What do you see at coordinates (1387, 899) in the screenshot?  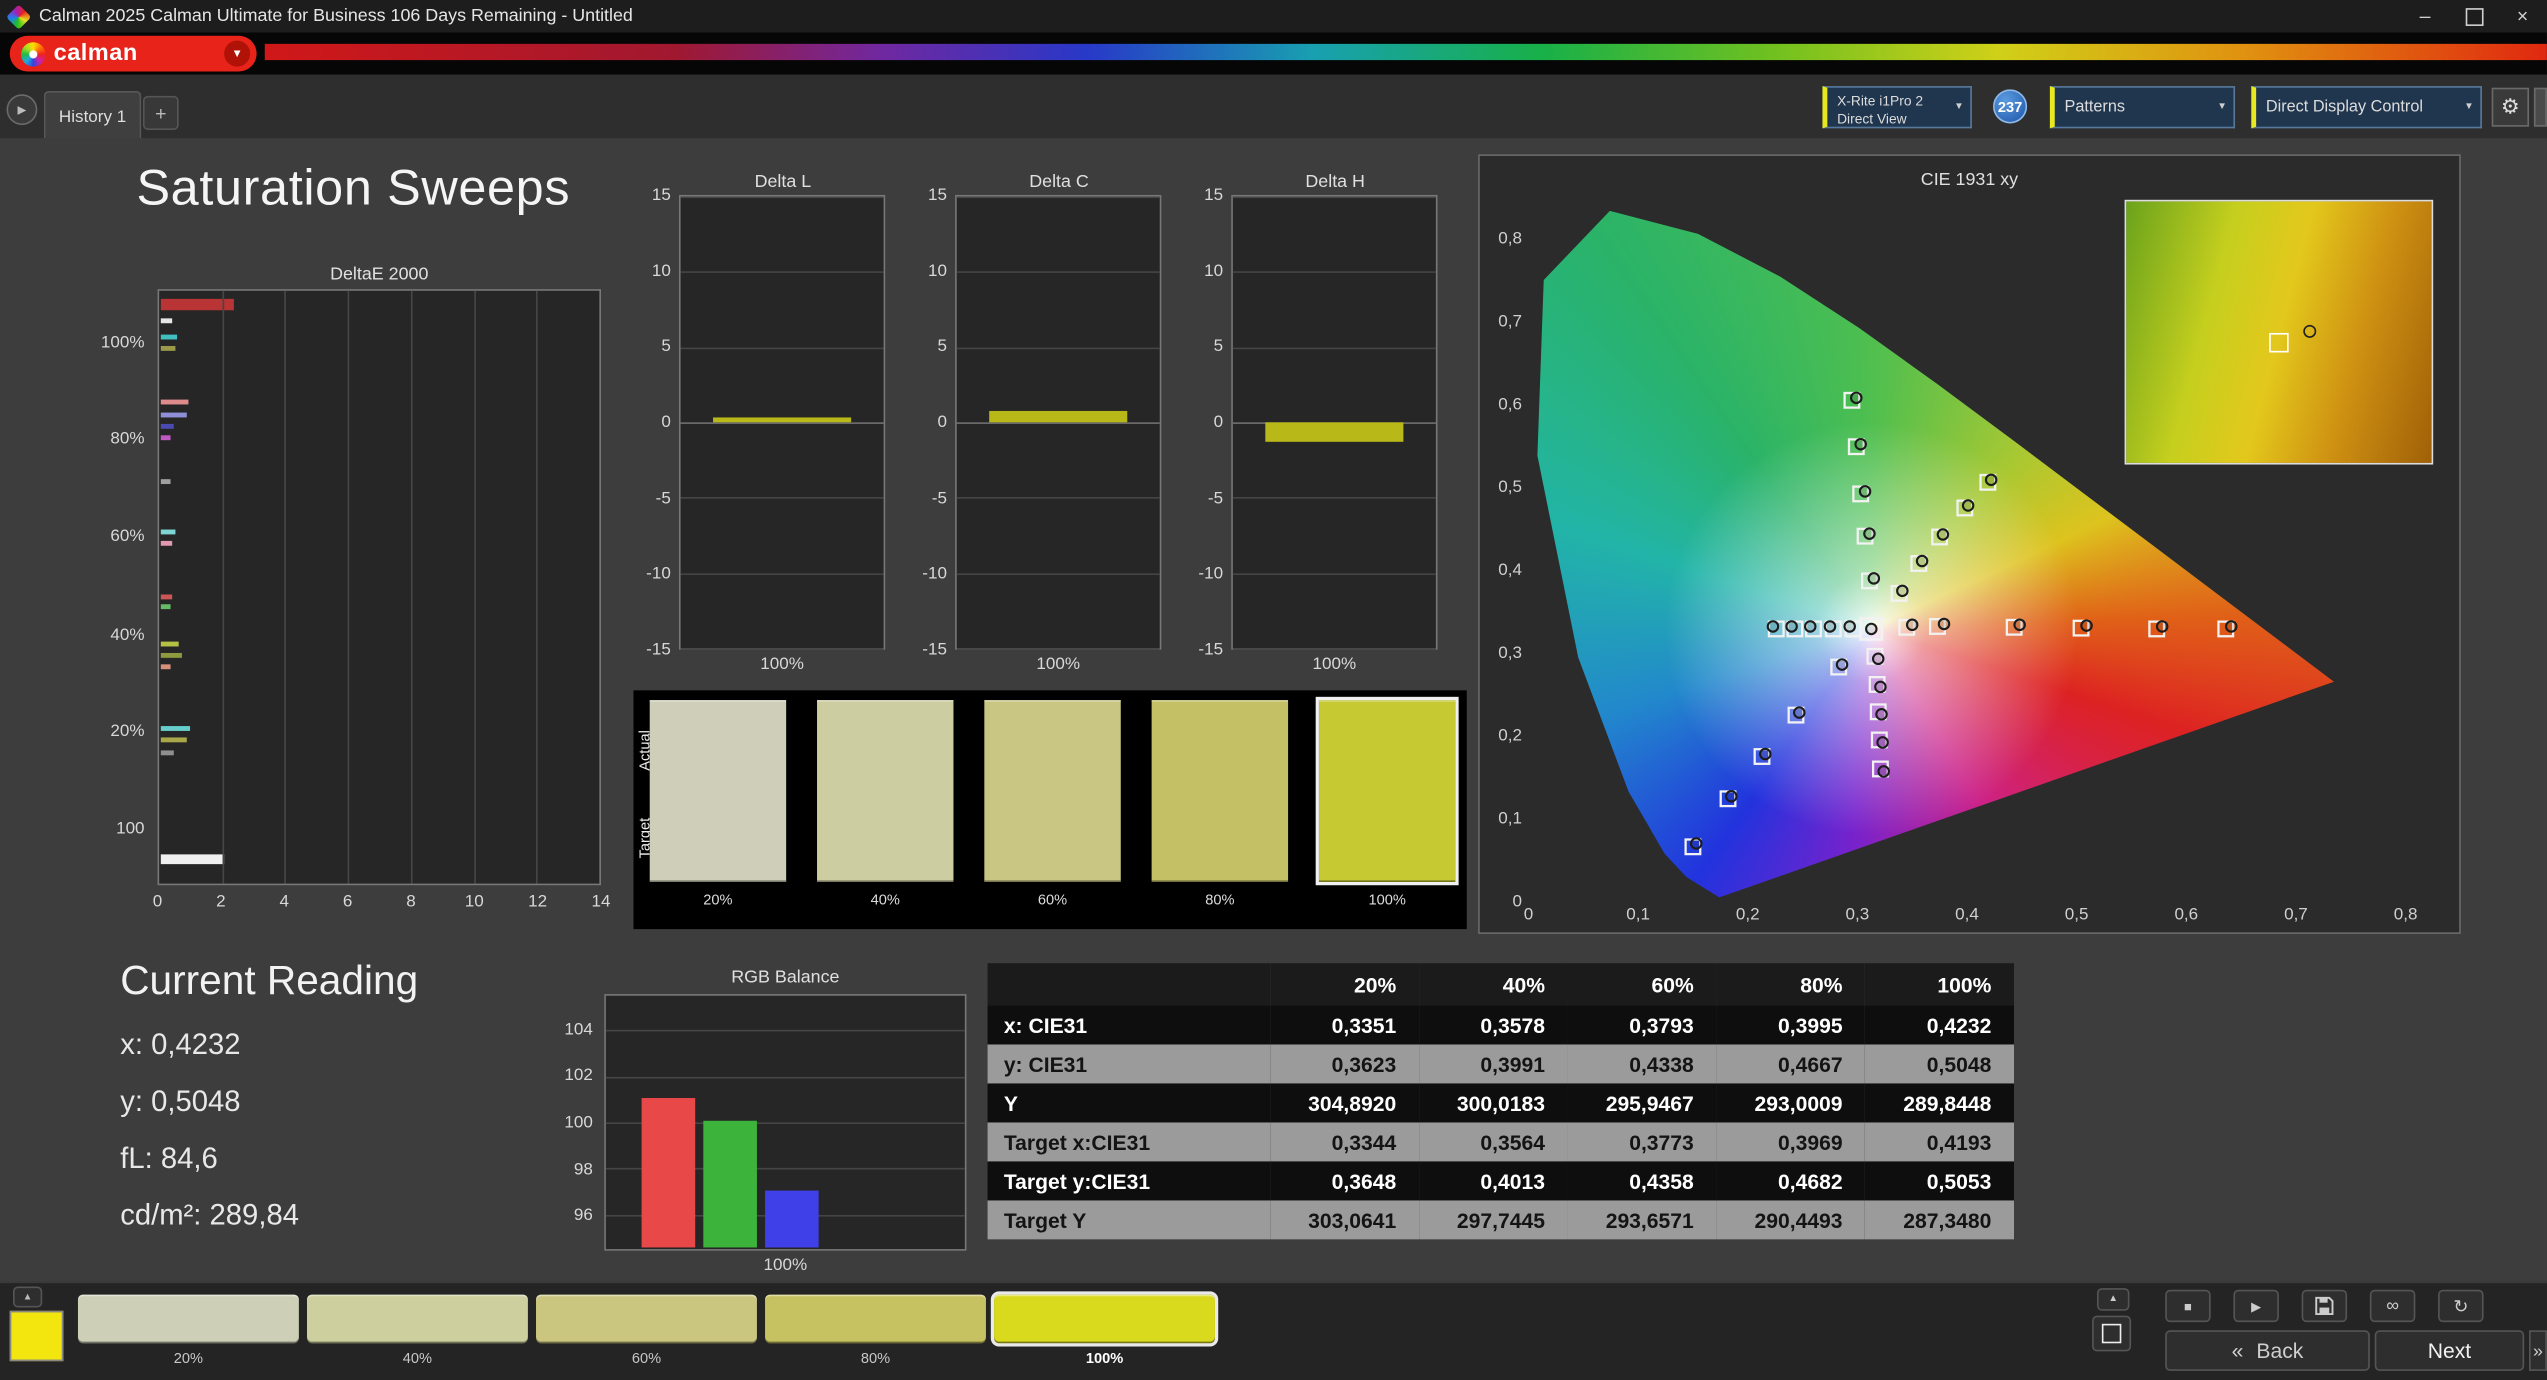 I see `patch-label: 100%` at bounding box center [1387, 899].